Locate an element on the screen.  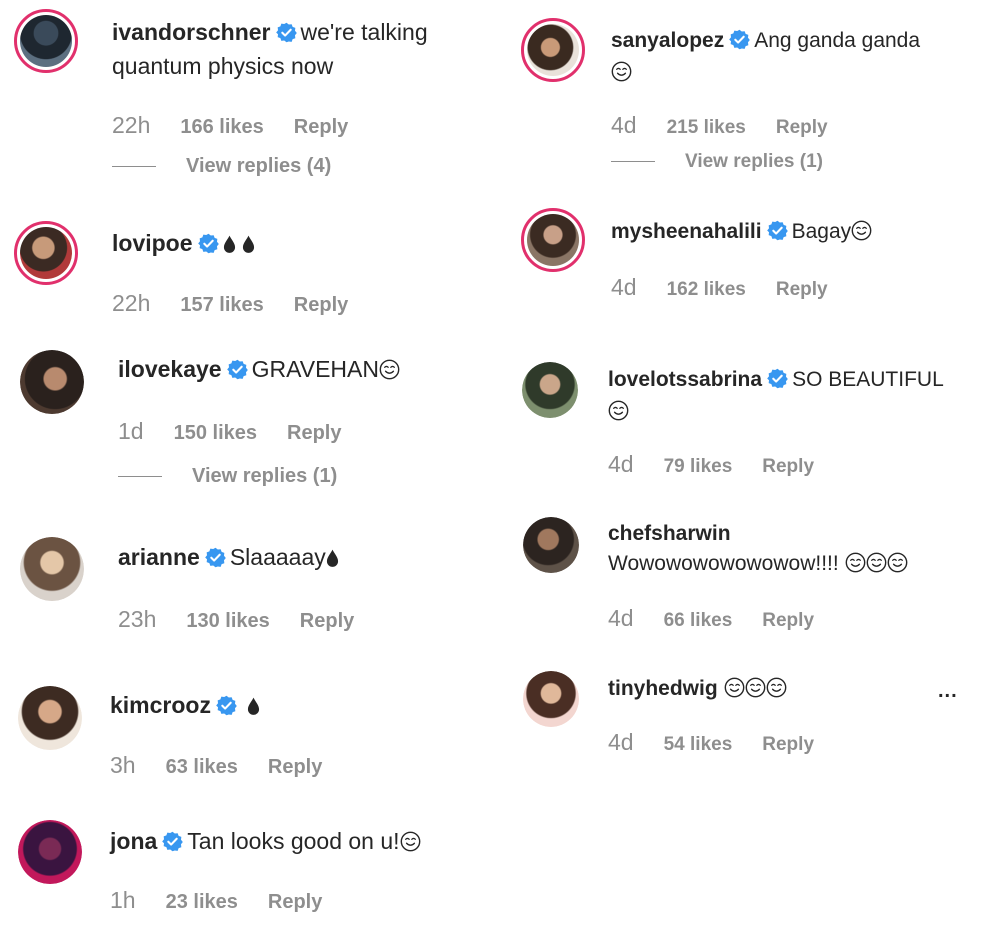
comment-text: Tan looks good on u! is located at coordinates (293, 841).